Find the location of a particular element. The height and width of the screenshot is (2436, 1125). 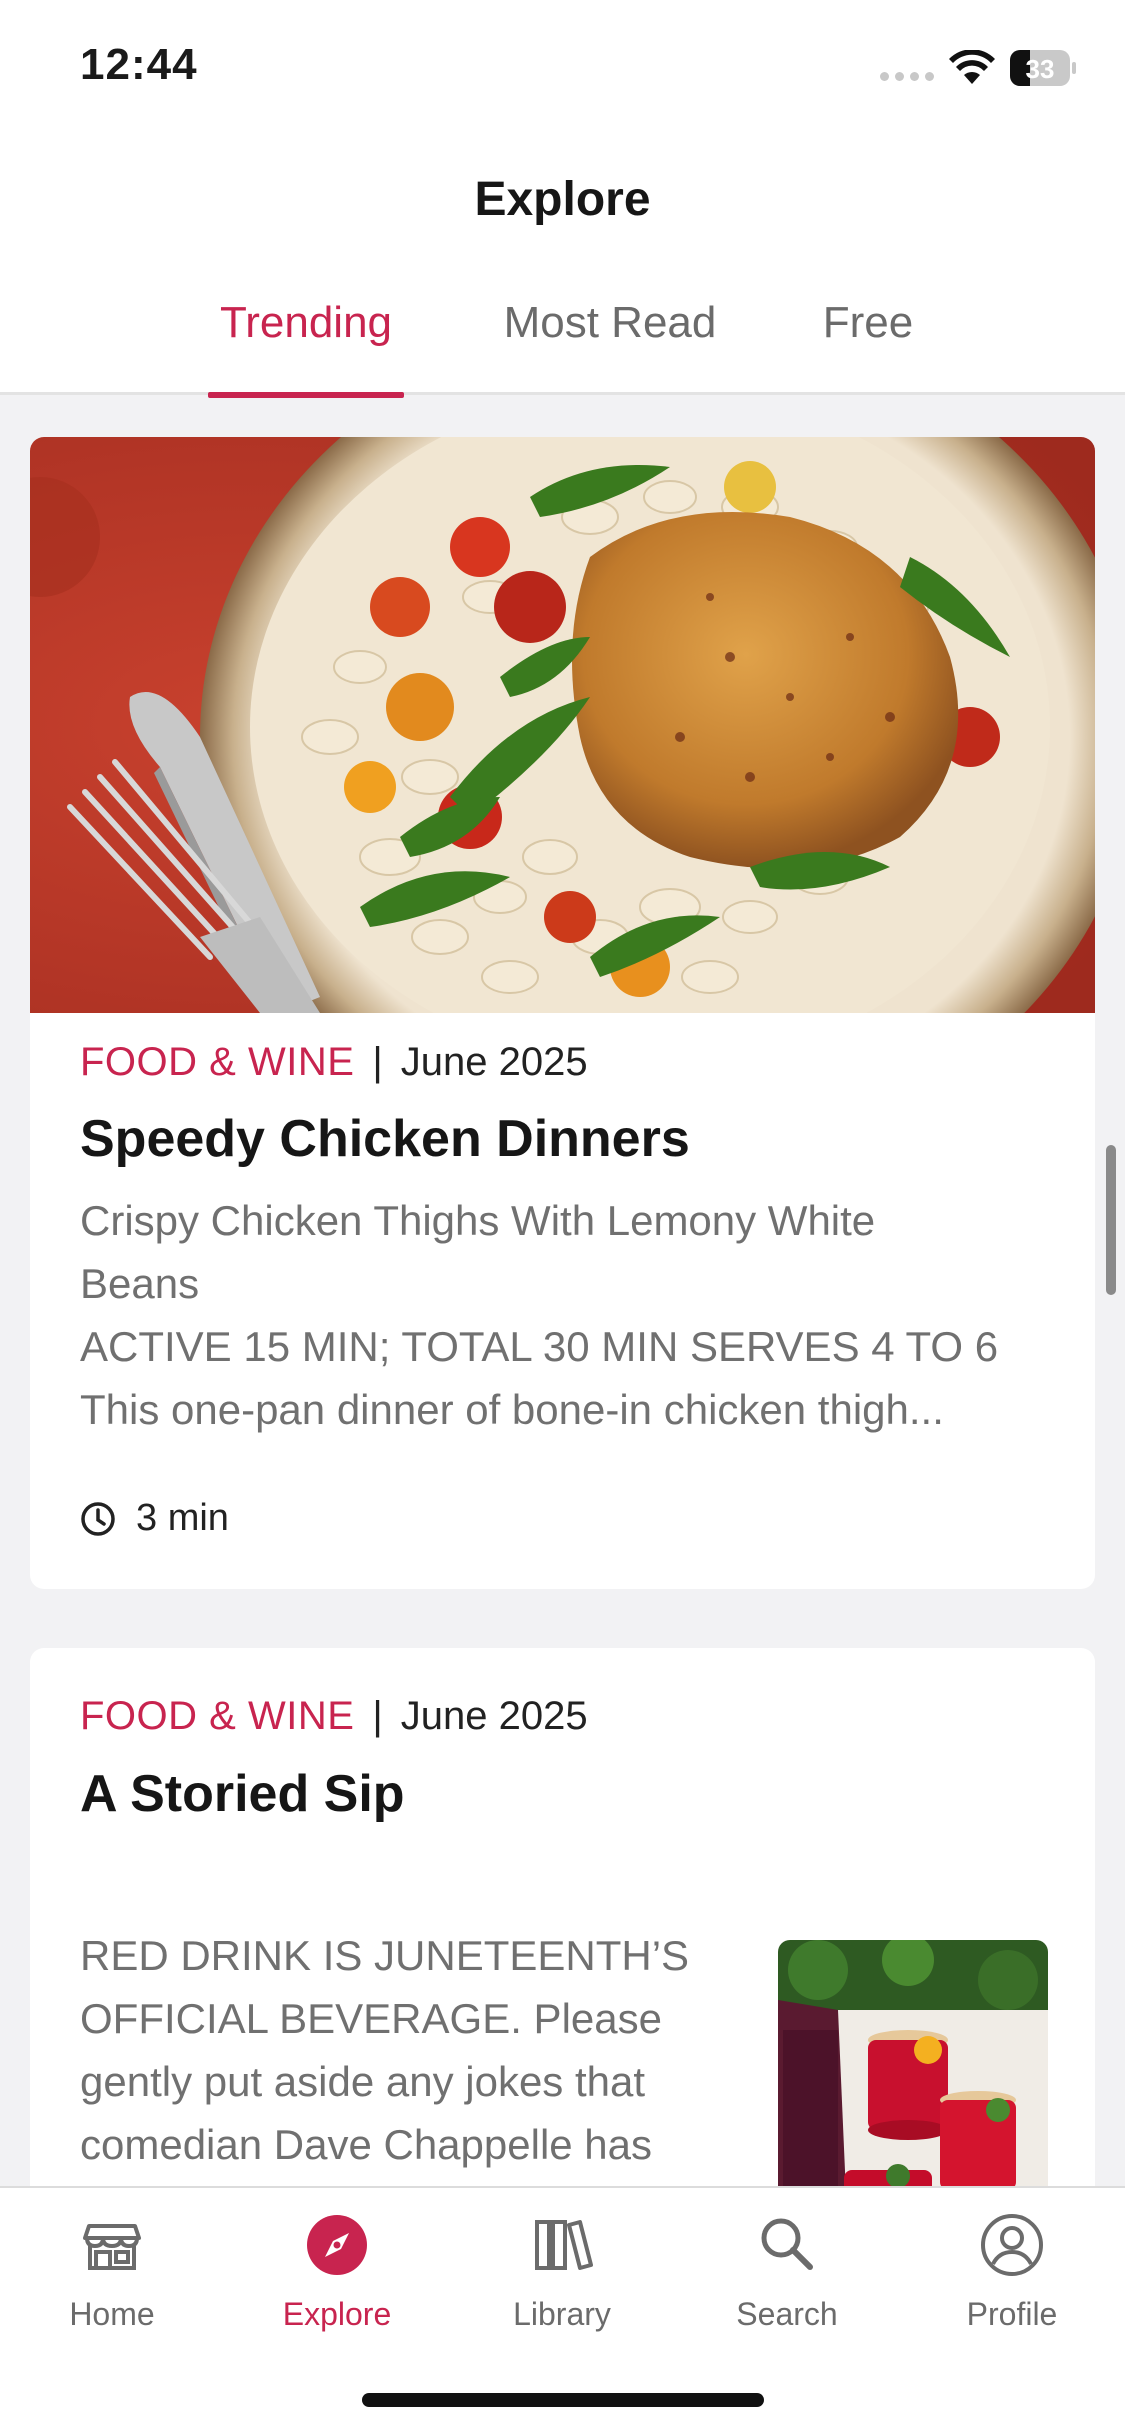

home-icon is located at coordinates (112, 2247).